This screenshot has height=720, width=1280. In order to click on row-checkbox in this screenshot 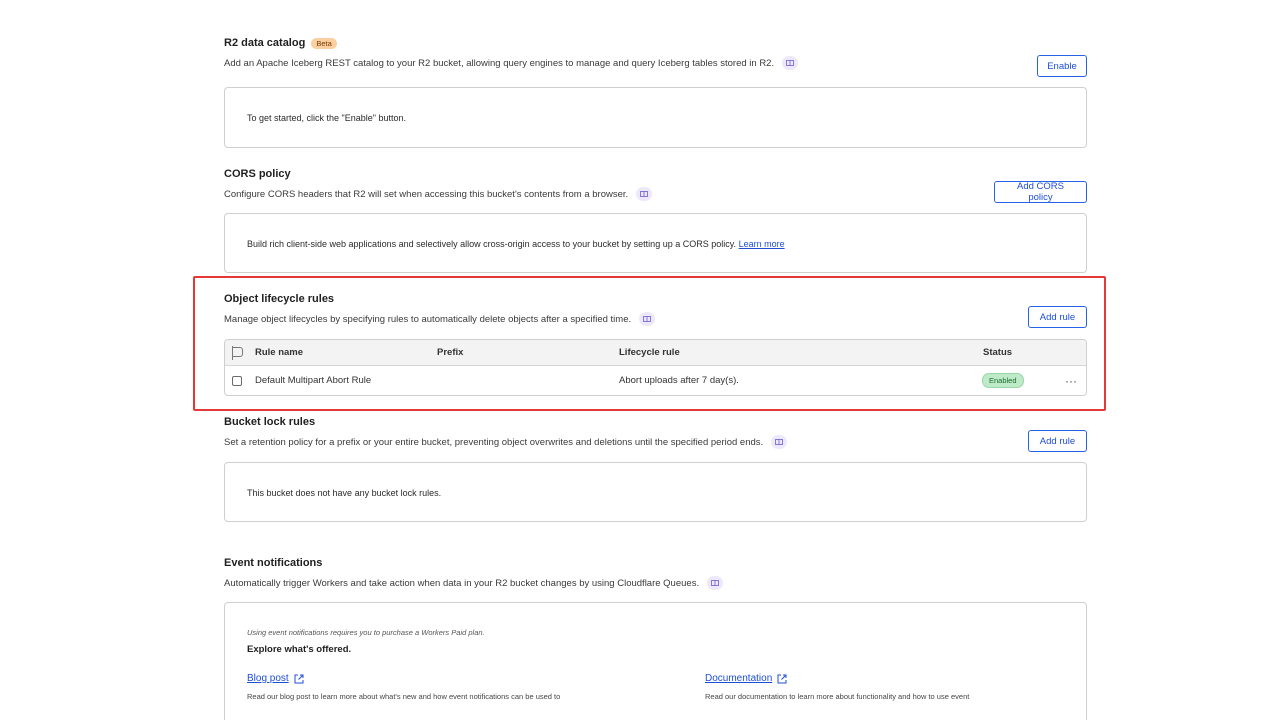, I will do `click(237, 380)`.